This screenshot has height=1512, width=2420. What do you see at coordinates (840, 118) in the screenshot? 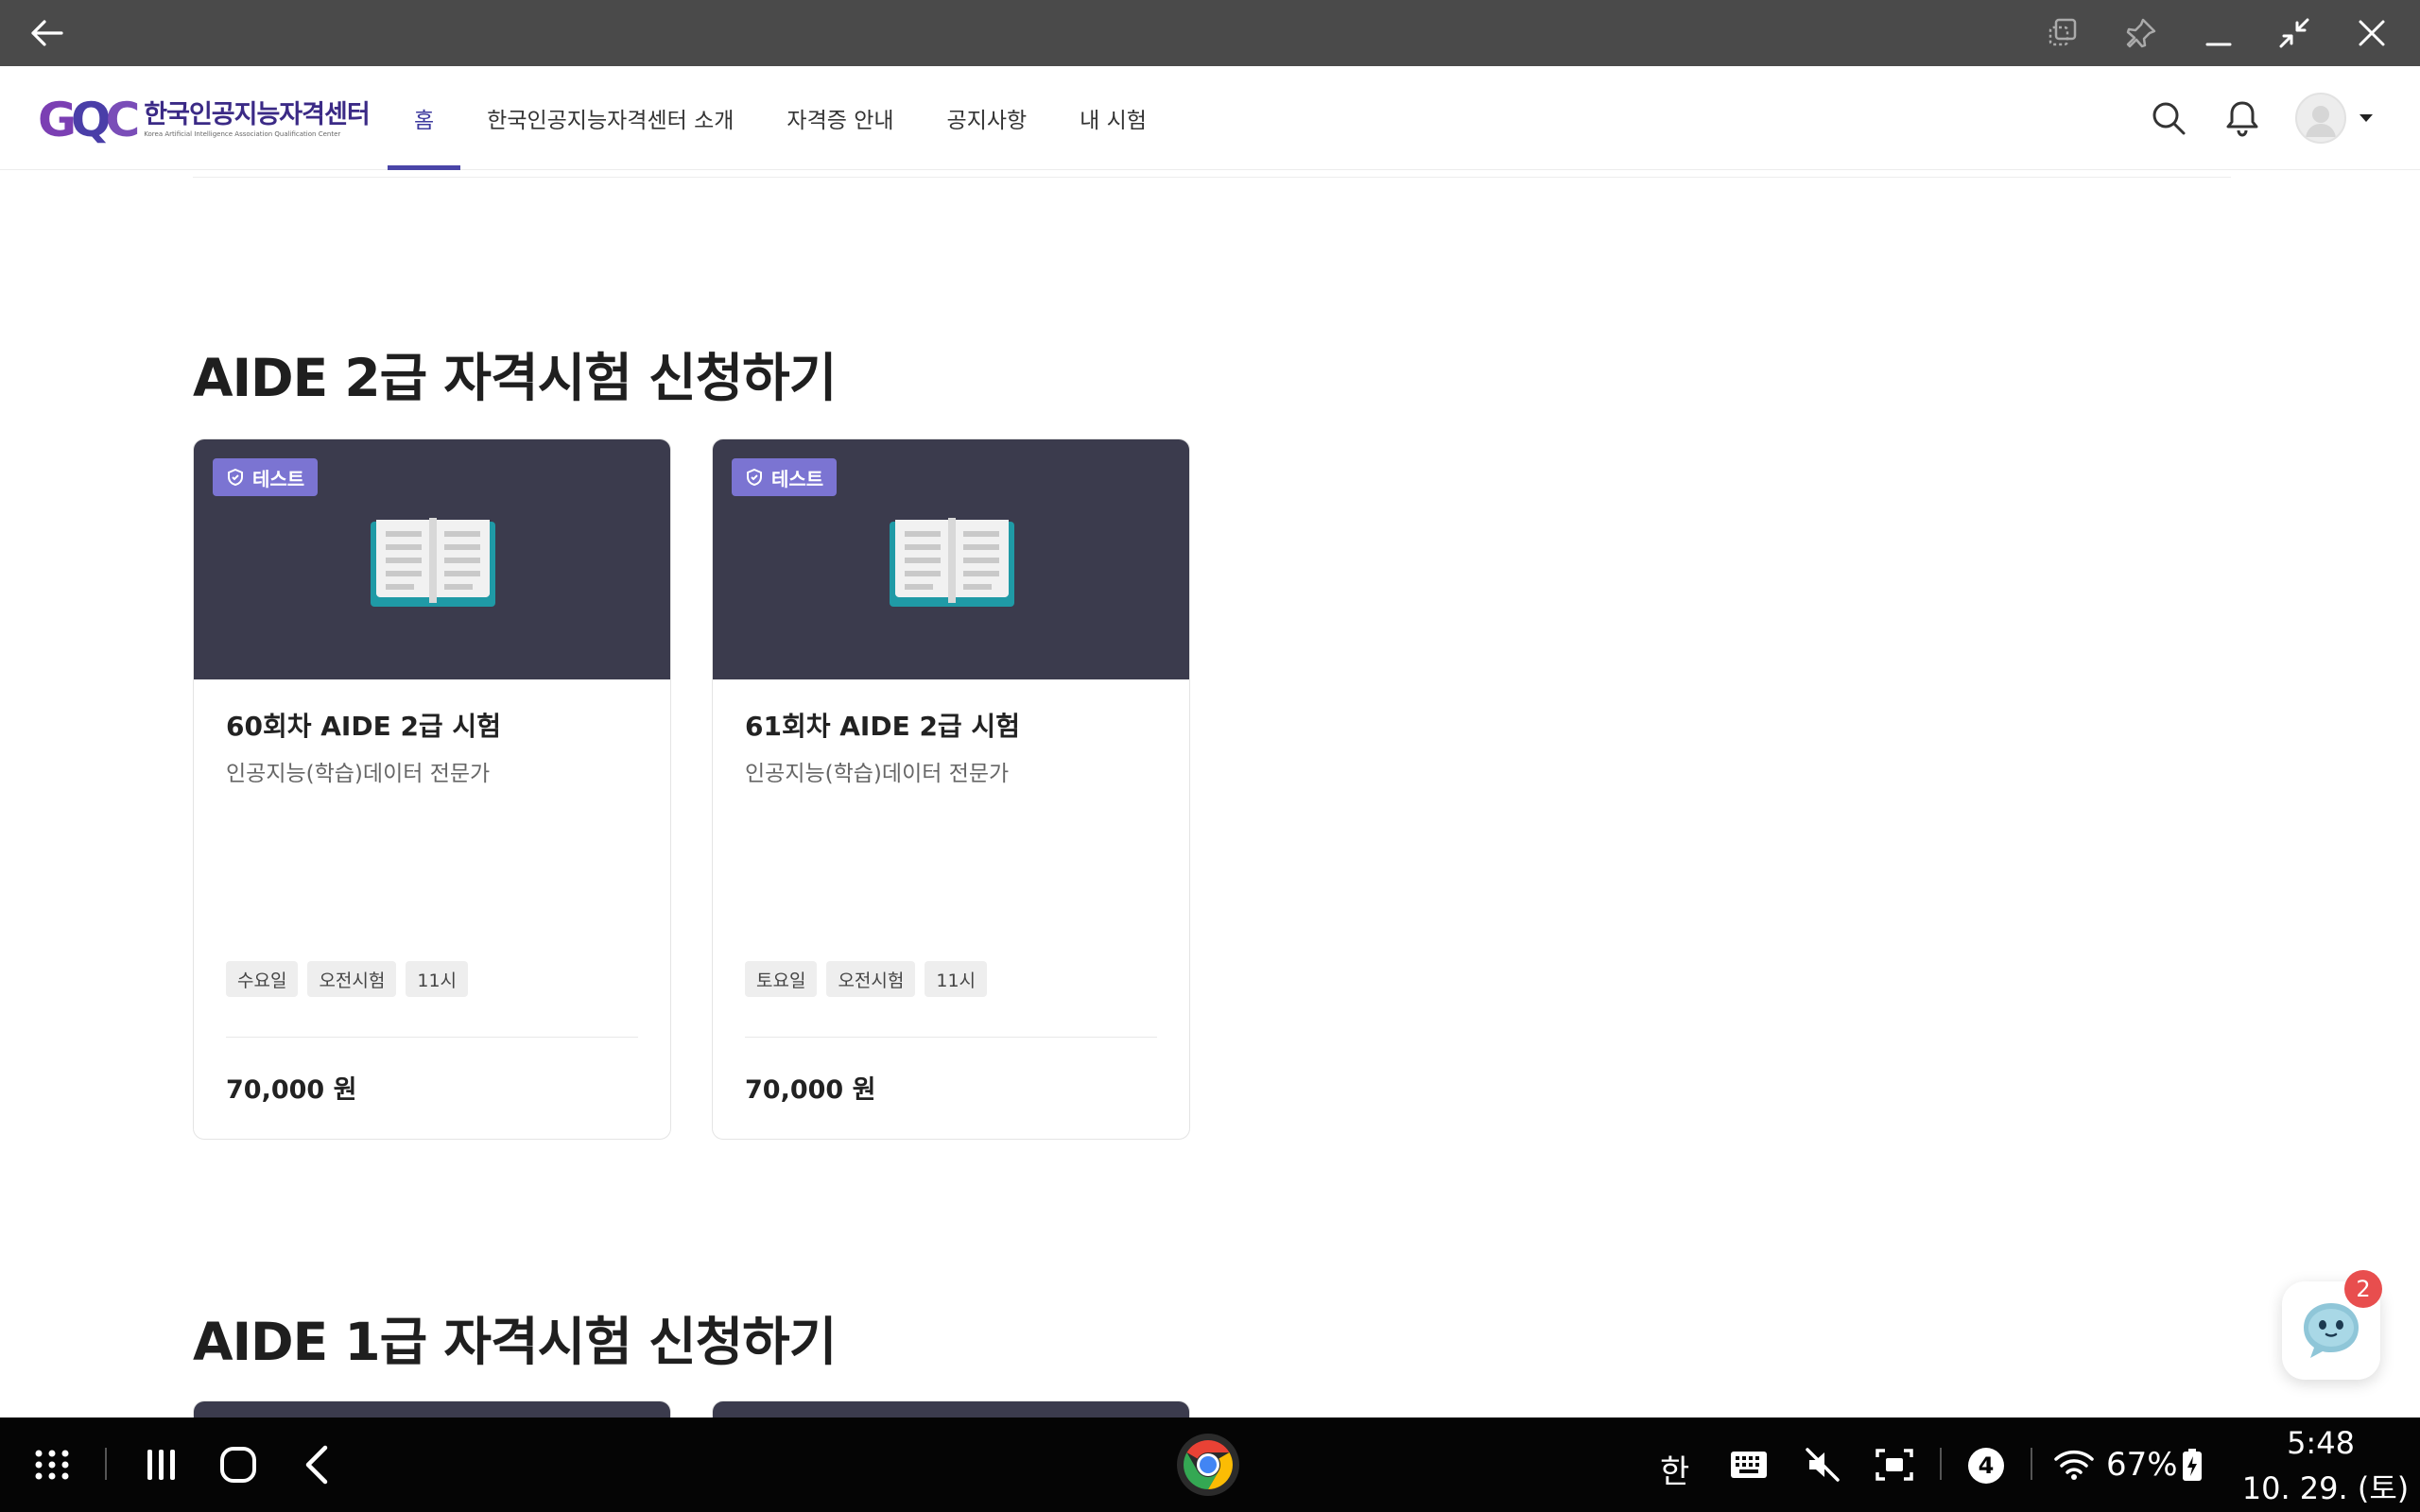
I see `nav-certificates: 자격증 안내` at bounding box center [840, 118].